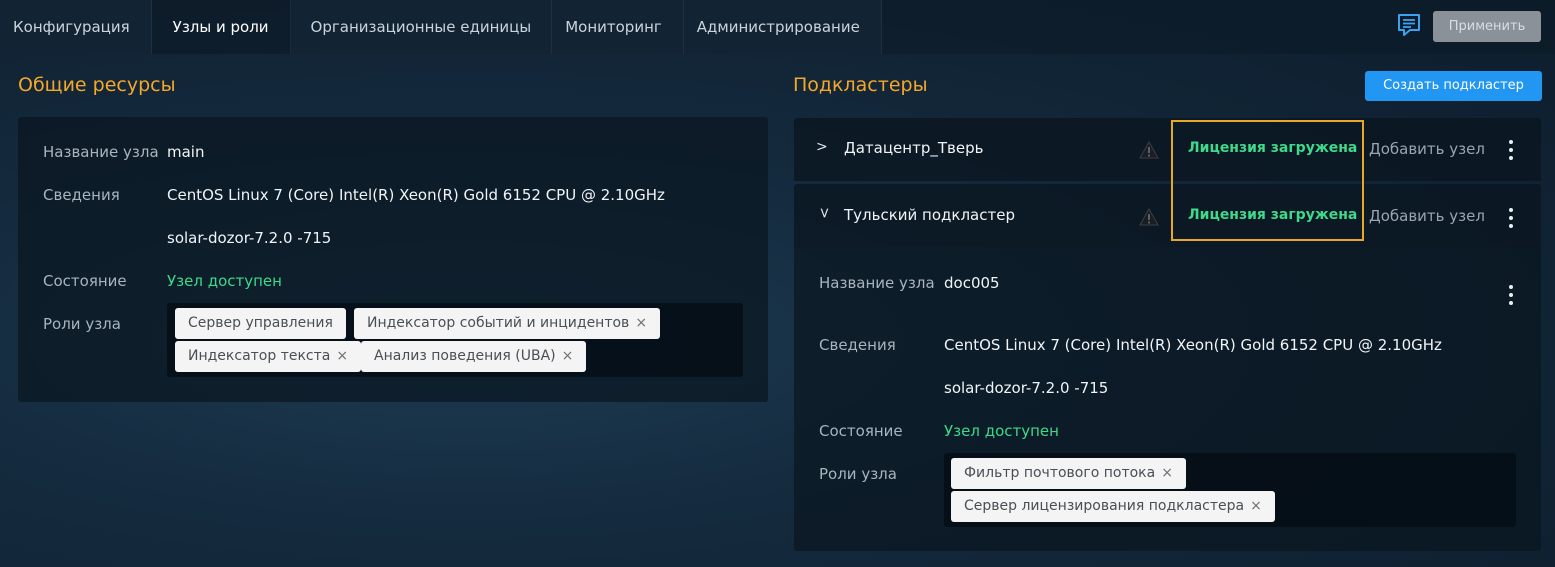 The image size is (1555, 567). Describe the element at coordinates (1060, 473) in the screenshot. I see `role-chip-label: Фильтр почтового потока` at that location.